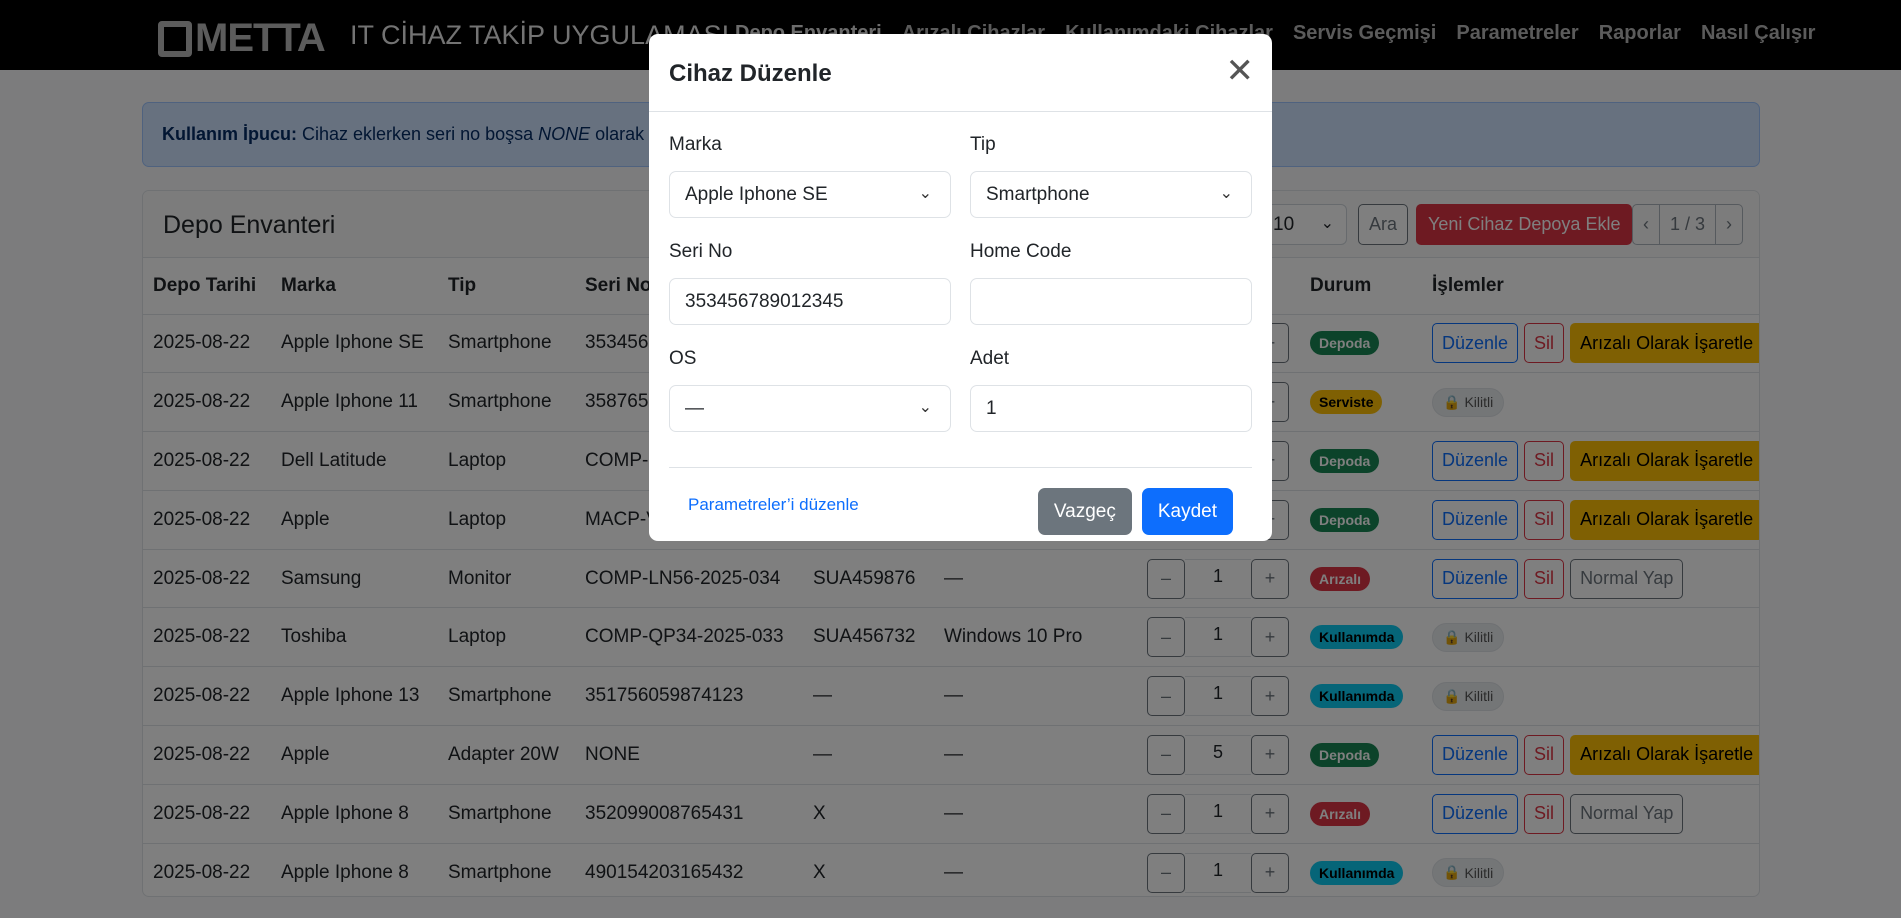 The image size is (1901, 918). Describe the element at coordinates (683, 358) in the screenshot. I see `os-label: OS` at that location.